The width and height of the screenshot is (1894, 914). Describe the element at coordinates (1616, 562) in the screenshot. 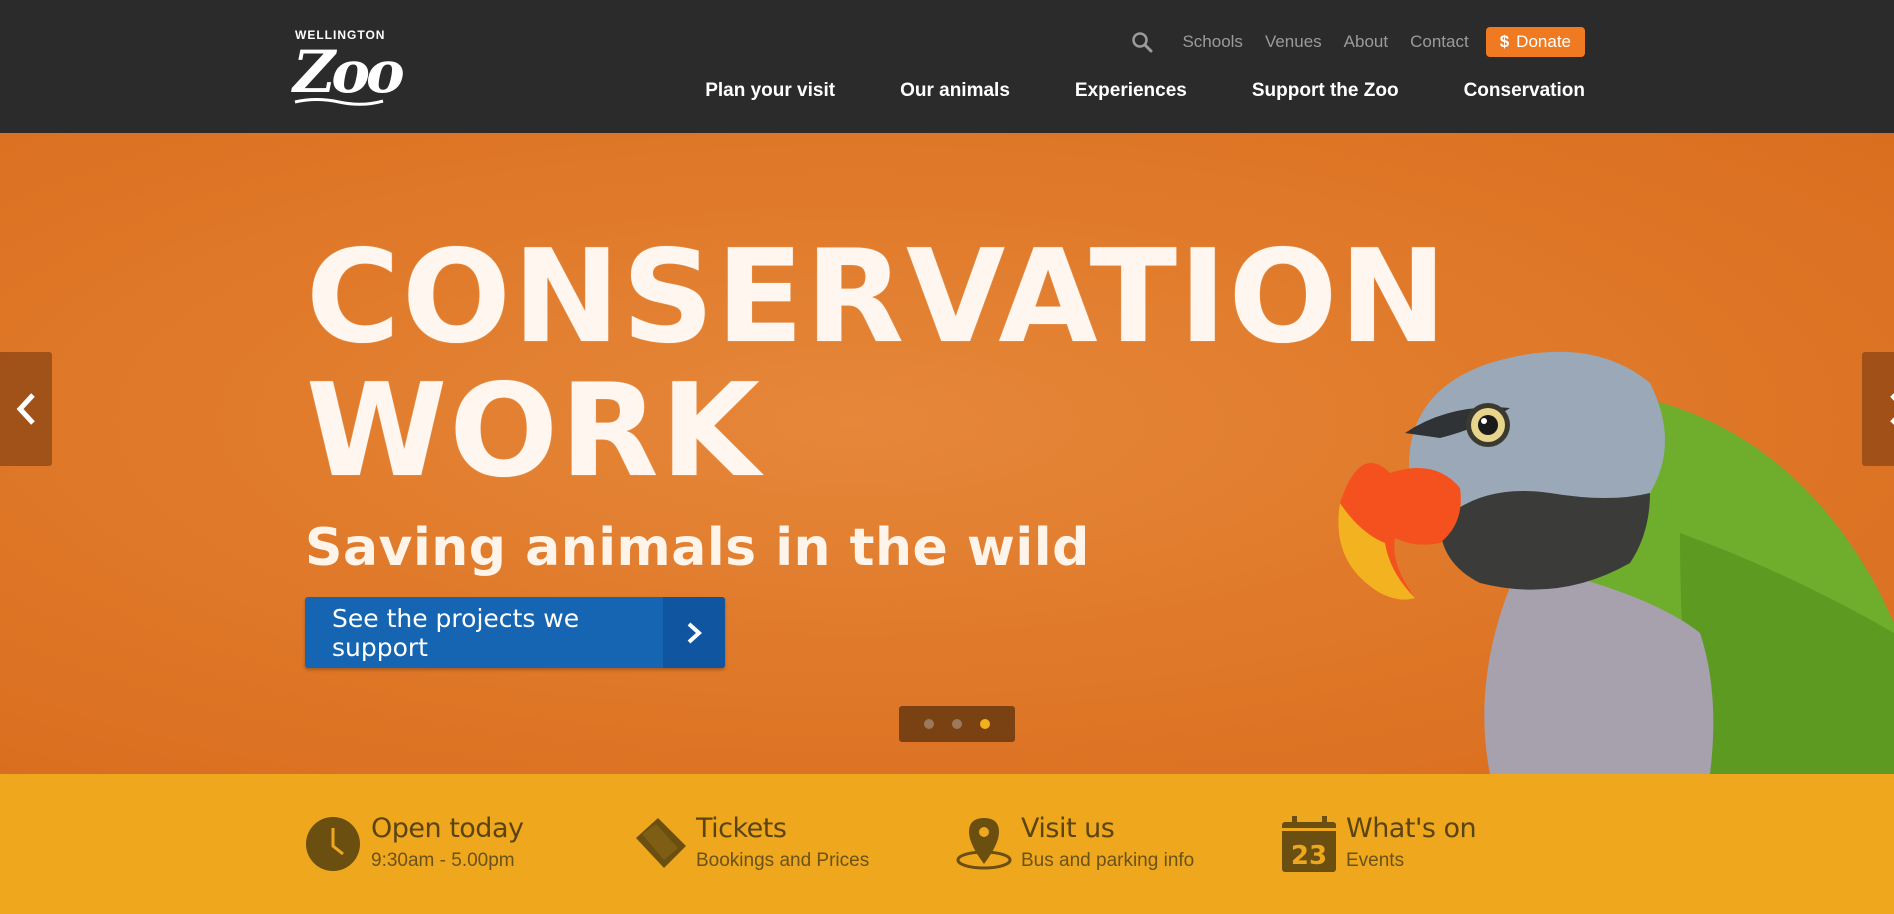

I see `parrot-image` at that location.